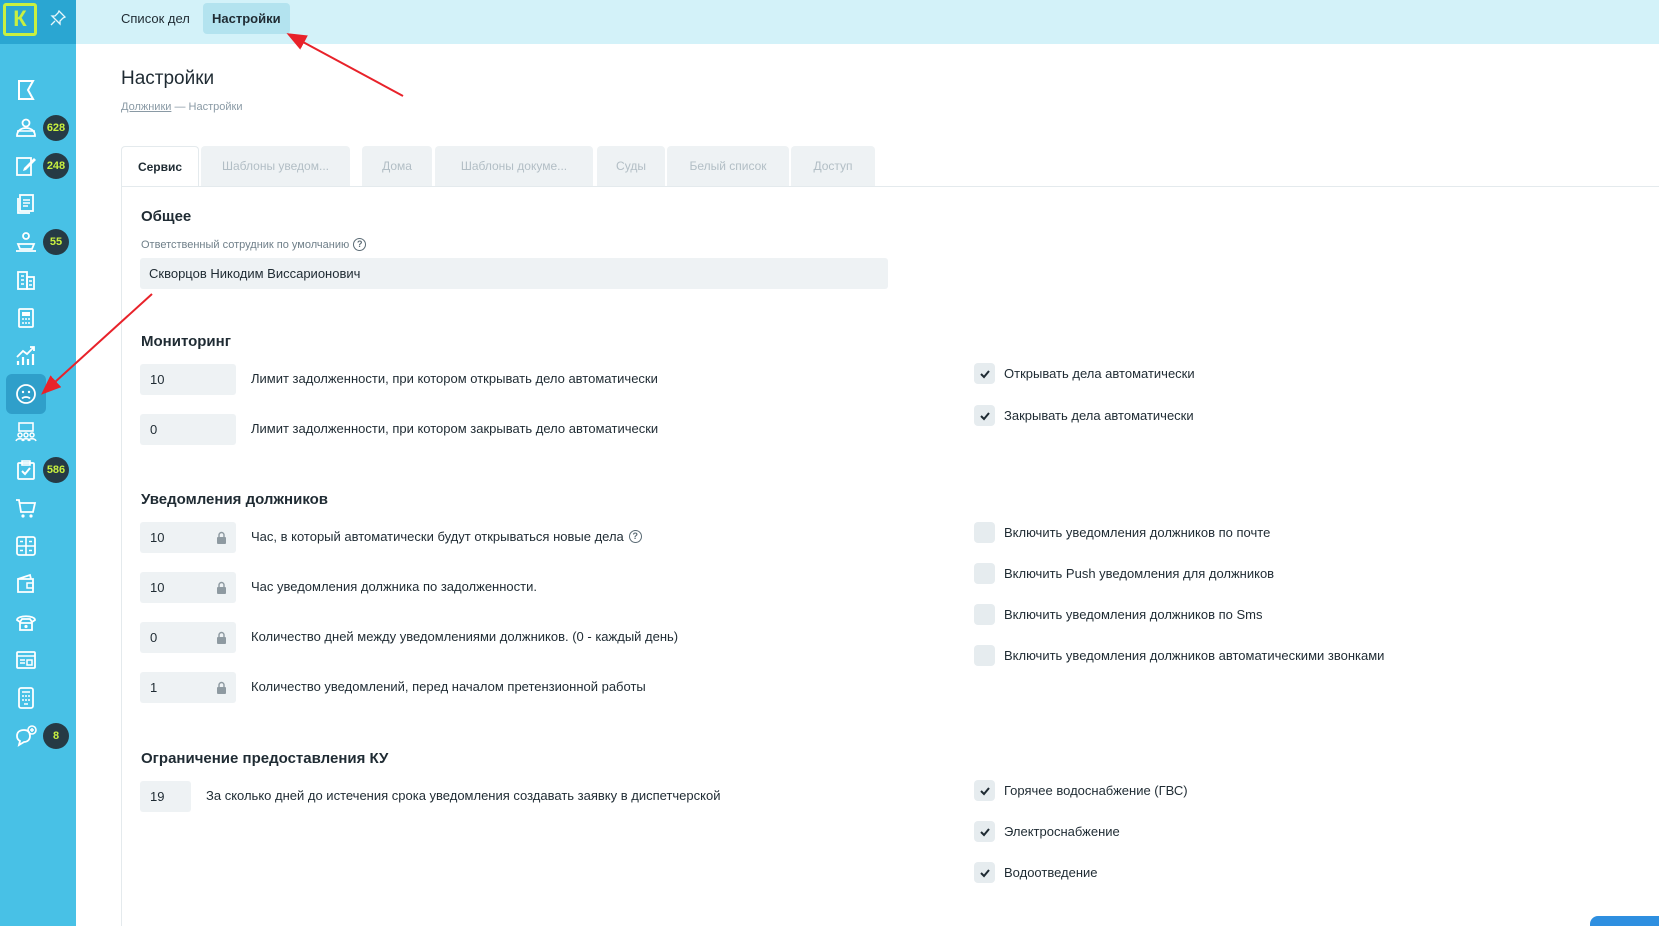  I want to click on responsible-label: Ответственный сотрудник по умолчанию ?, so click(254, 244).